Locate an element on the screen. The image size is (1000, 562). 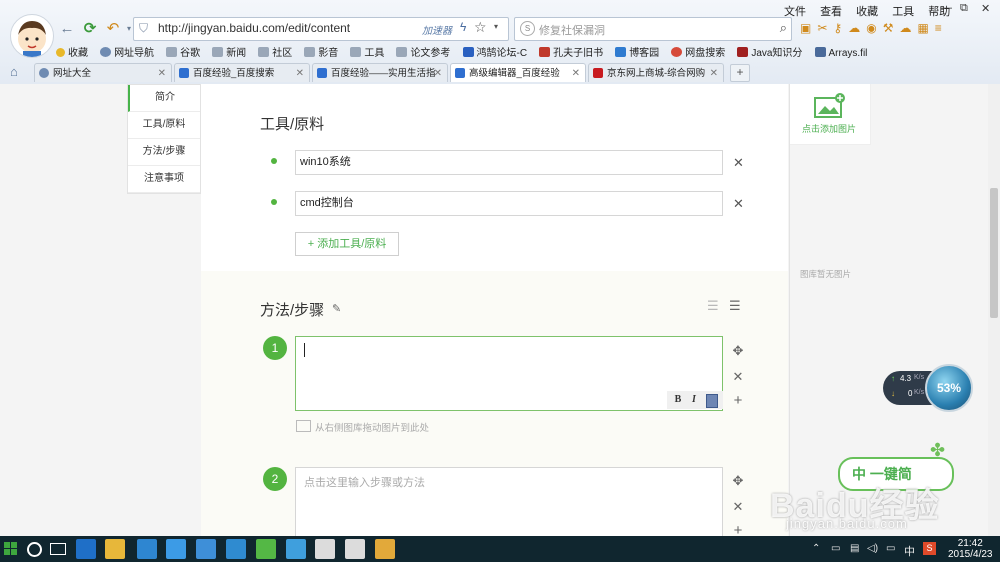
list-icon: ☰ is located at coordinates (735, 306).